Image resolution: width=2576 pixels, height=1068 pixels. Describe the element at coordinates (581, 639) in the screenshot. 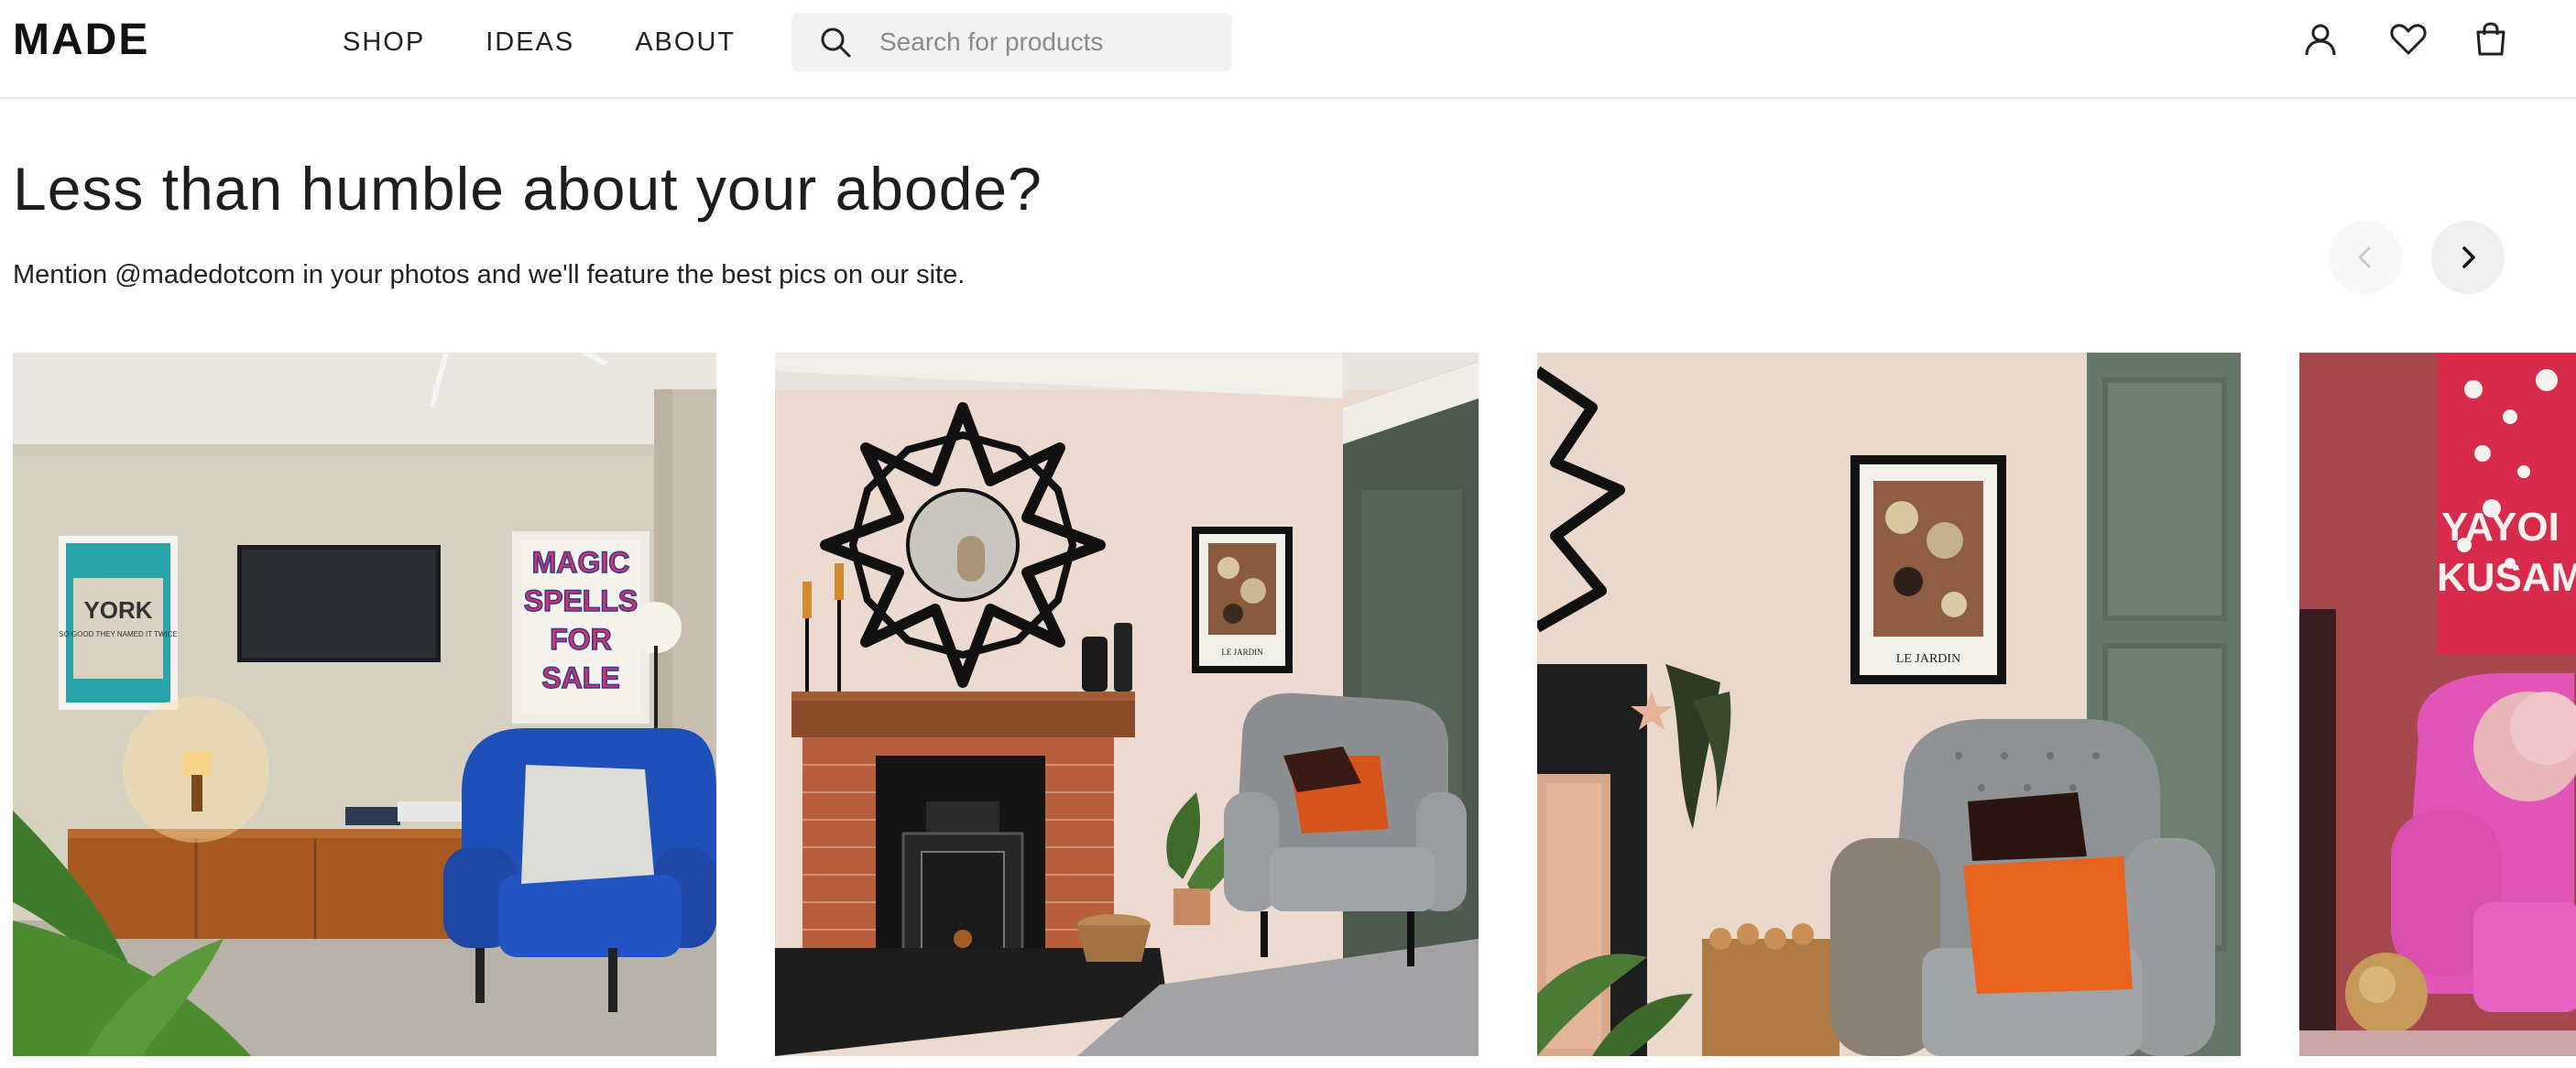

I see `magic-poster-line-3: FOR` at that location.